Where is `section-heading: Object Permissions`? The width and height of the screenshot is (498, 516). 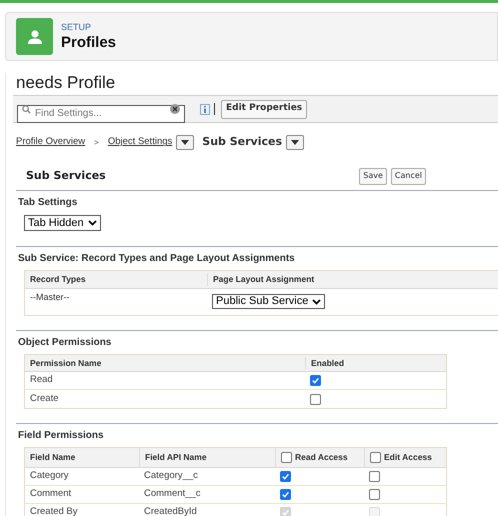
section-heading: Object Permissions is located at coordinates (65, 343).